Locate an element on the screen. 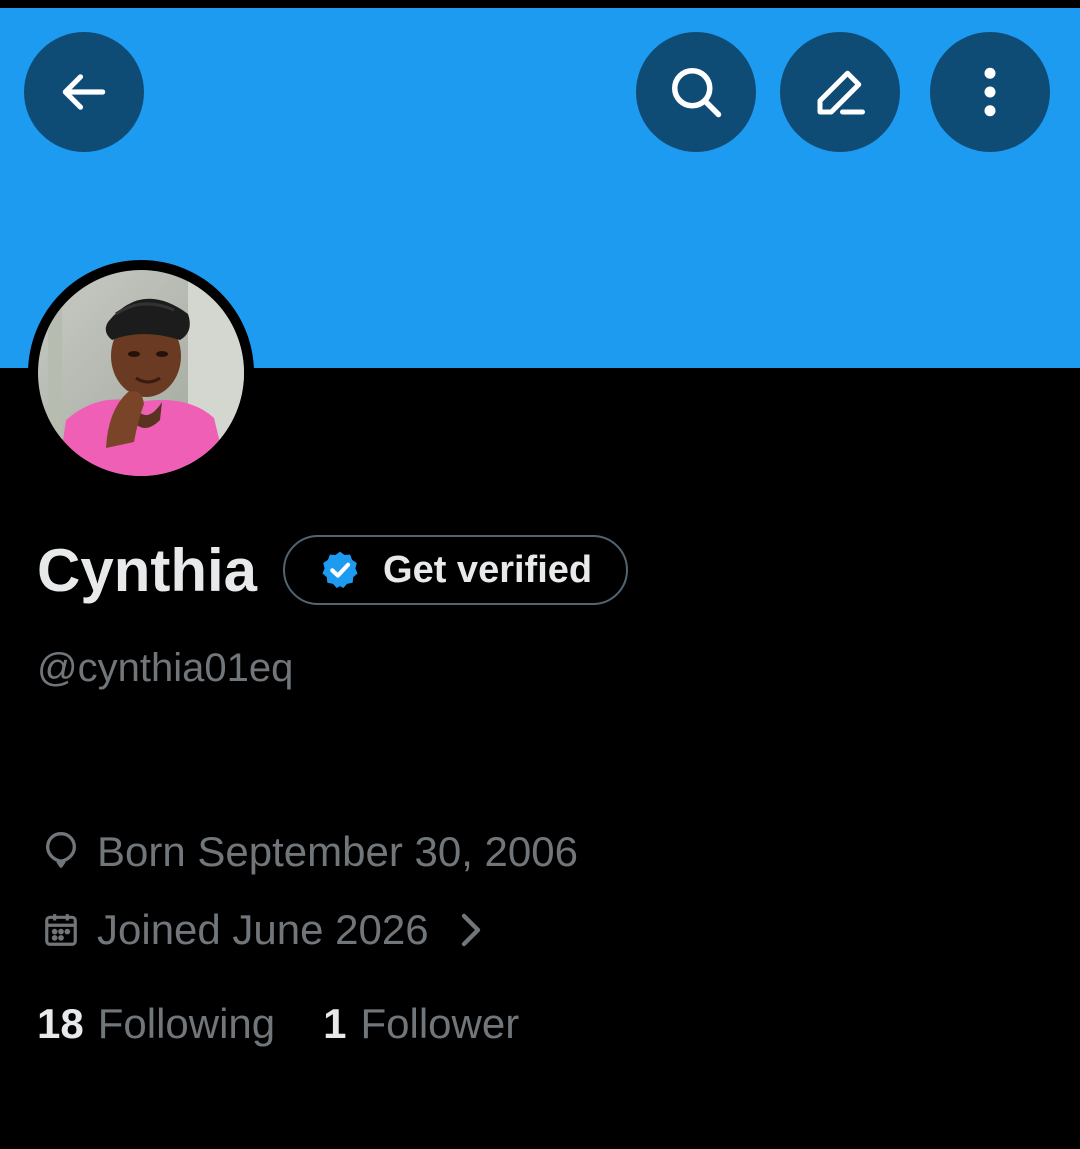 Image resolution: width=1080 pixels, height=1149 pixels. cut-off-text-tops is located at coordinates (540, 1138).